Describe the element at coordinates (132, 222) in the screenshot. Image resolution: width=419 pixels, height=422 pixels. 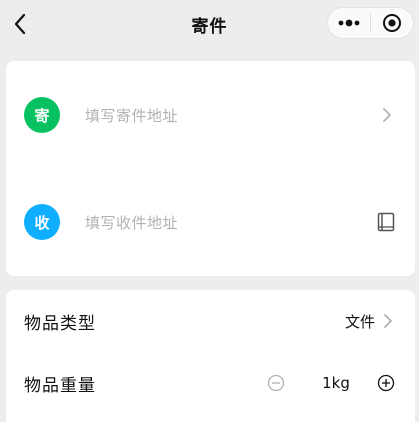
I see `receiver-address-placeholder: 填写收件地址` at that location.